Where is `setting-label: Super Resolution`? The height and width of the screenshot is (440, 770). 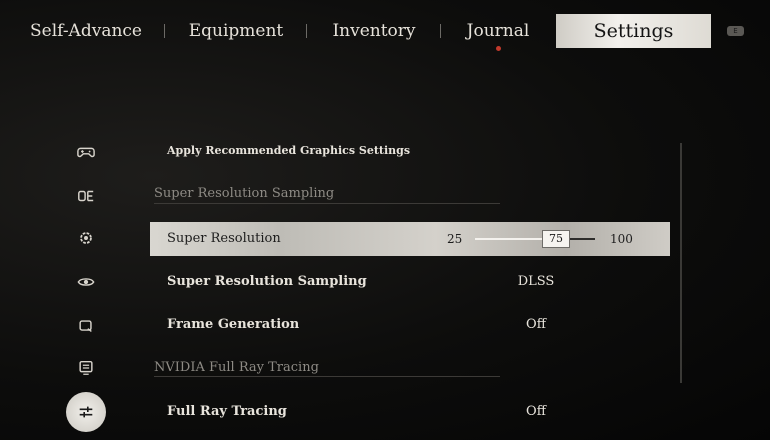 setting-label: Super Resolution is located at coordinates (224, 238).